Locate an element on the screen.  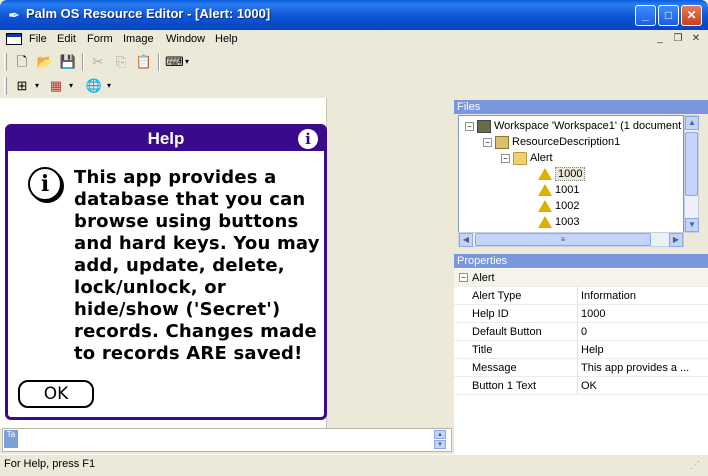
property-row: Alert Type Information is located at coordinates (581, 296).